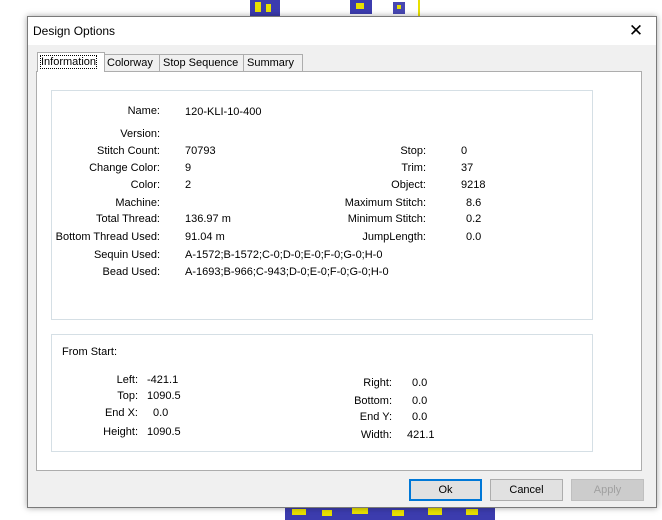 This screenshot has width=662, height=520. Describe the element at coordinates (413, 151) in the screenshot. I see `stop-label: Stop:` at that location.